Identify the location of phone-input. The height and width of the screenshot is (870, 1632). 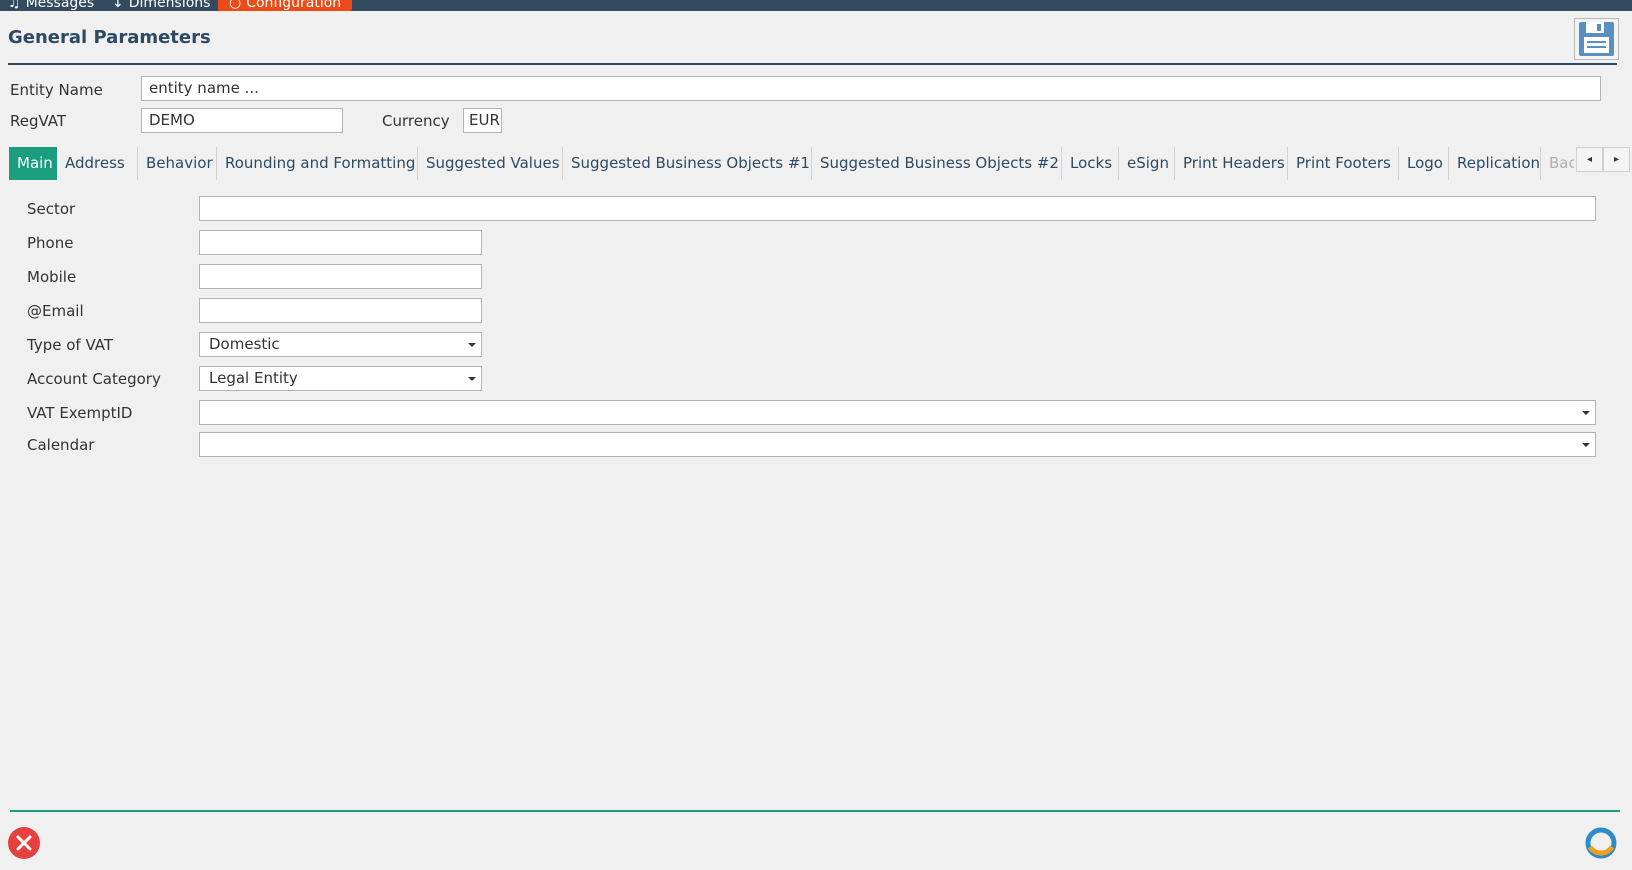
(340, 242).